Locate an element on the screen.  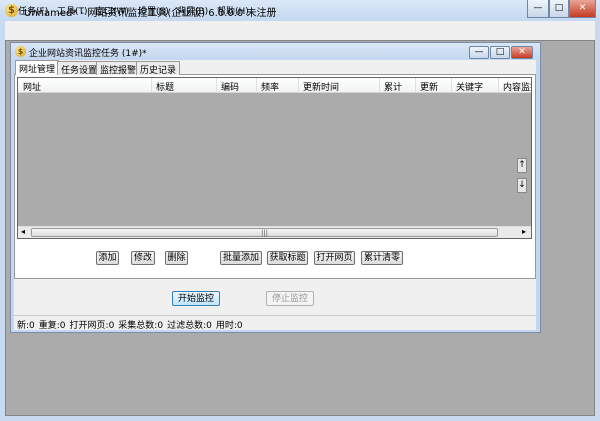
col-updates: 更新 is located at coordinates (429, 86).